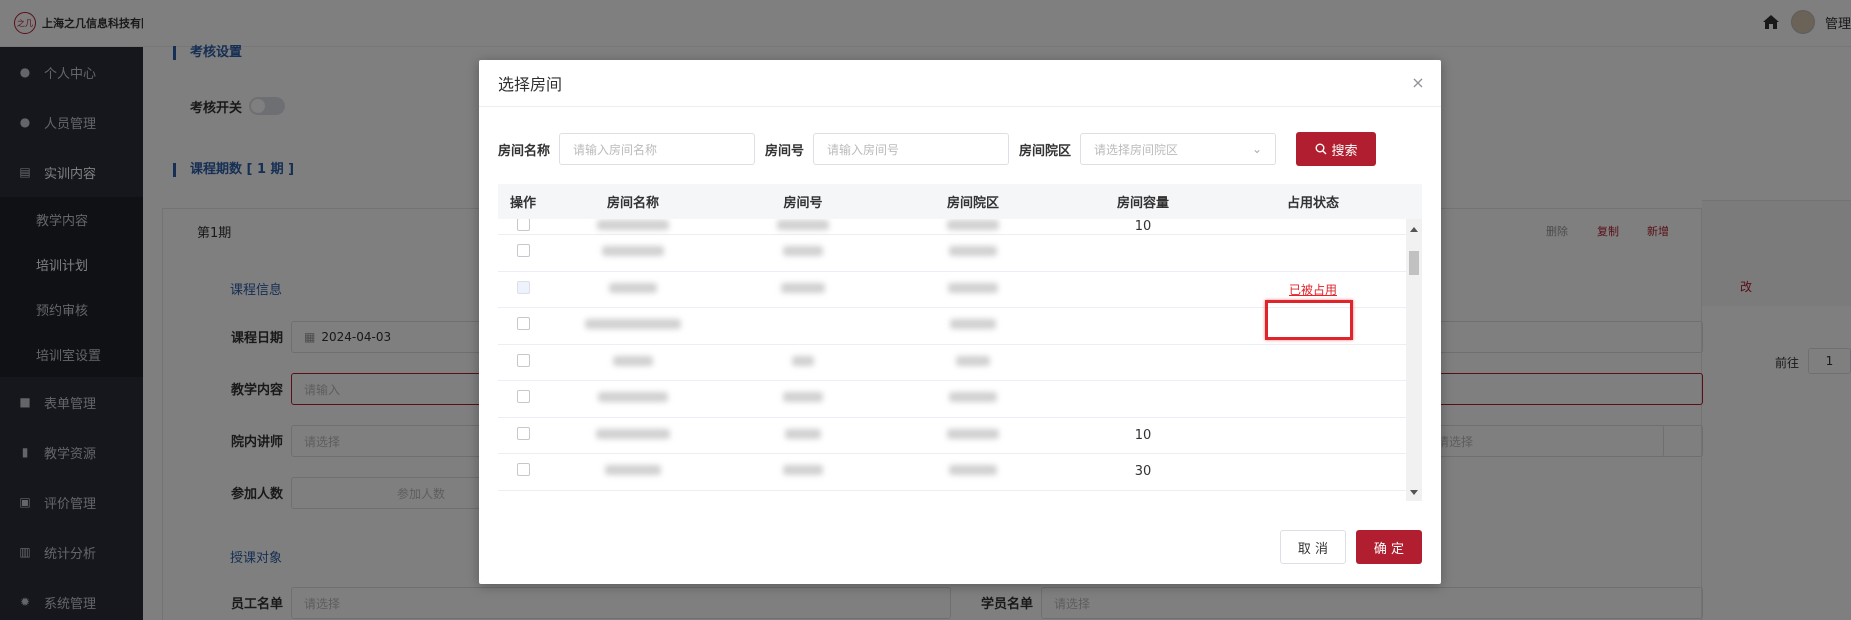 Image resolution: width=1851 pixels, height=620 pixels. I want to click on campus-label: 房间院区, so click(1045, 151).